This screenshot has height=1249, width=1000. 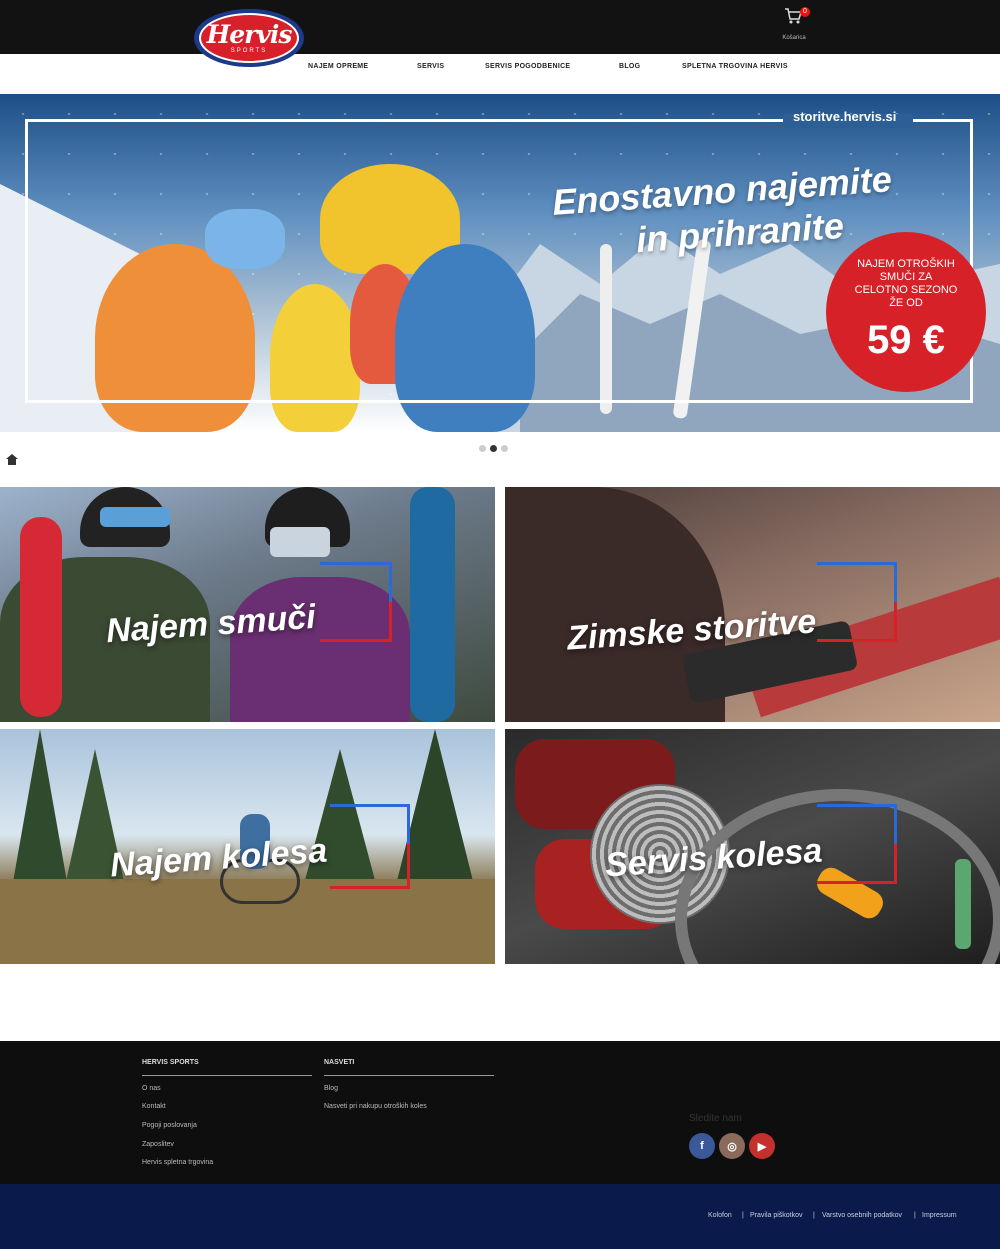 What do you see at coordinates (247, 604) in the screenshot?
I see `tile-najem-smuci: Najem smuči` at bounding box center [247, 604].